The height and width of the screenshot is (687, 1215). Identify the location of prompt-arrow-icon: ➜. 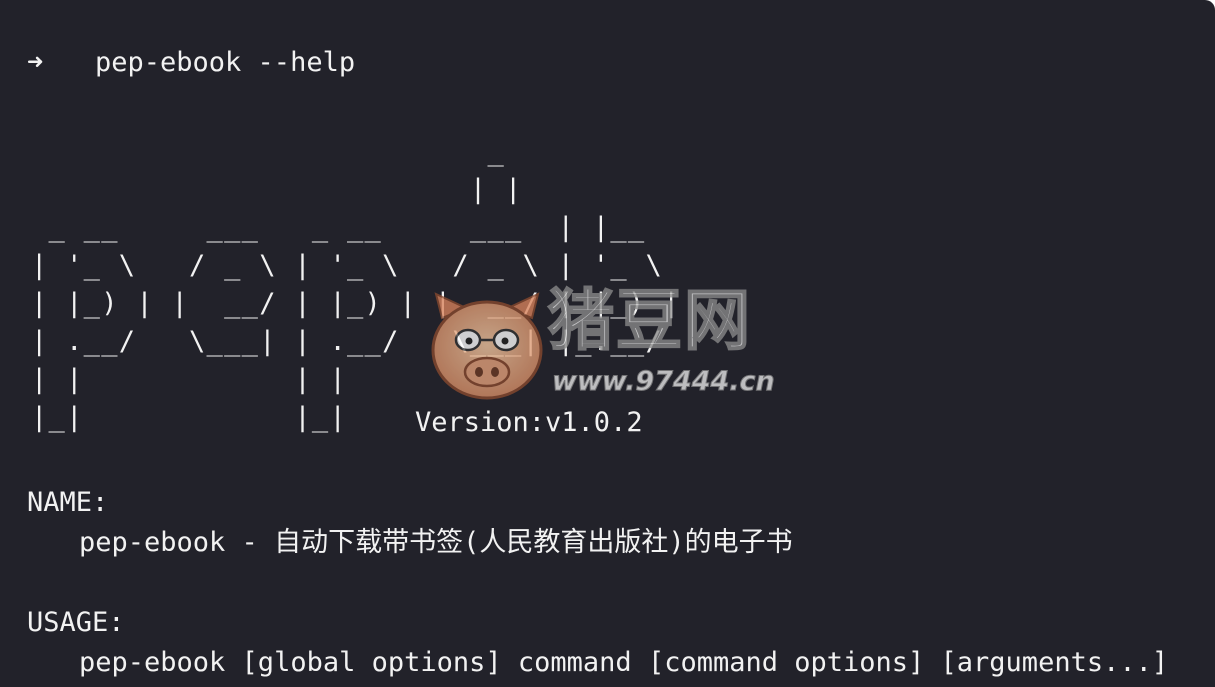
(35, 62).